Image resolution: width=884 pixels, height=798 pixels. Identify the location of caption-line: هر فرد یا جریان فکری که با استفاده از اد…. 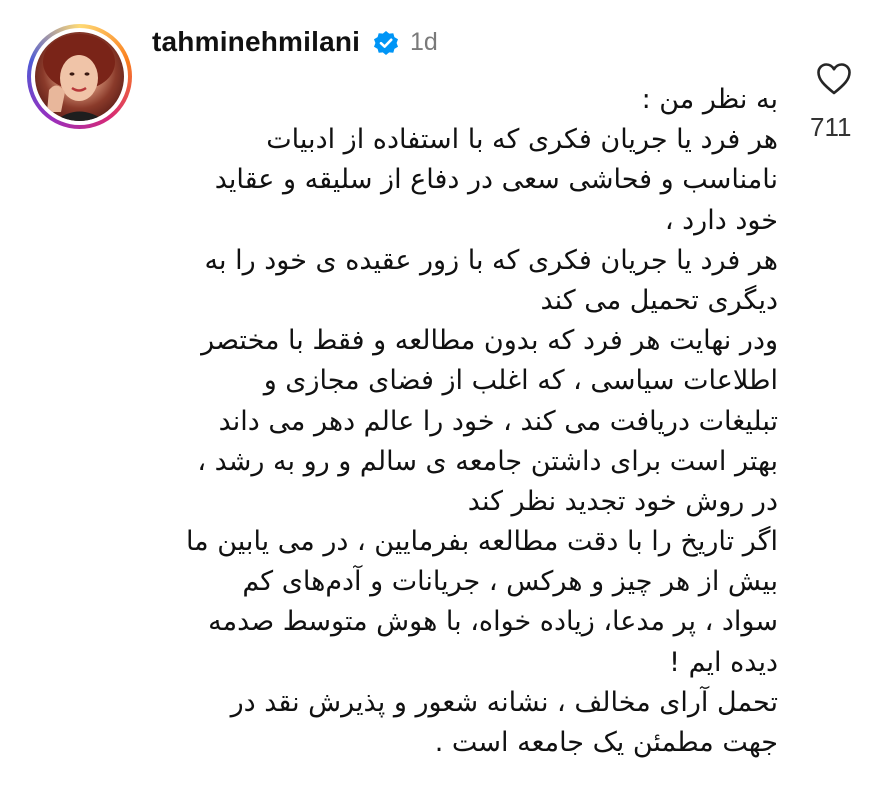
(522, 140).